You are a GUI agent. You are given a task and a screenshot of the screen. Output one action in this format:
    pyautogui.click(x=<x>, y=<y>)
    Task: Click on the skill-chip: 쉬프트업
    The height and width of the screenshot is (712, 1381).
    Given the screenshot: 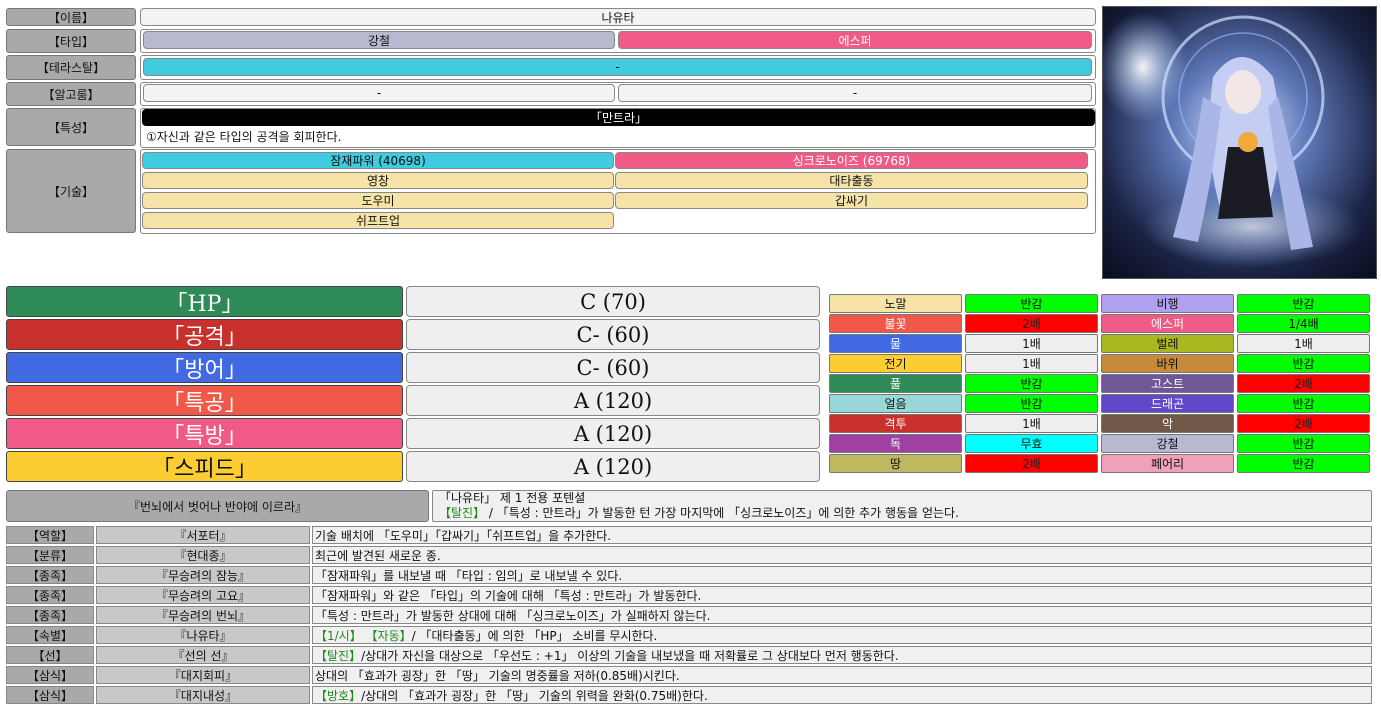 What is the action you would take?
    pyautogui.click(x=378, y=220)
    